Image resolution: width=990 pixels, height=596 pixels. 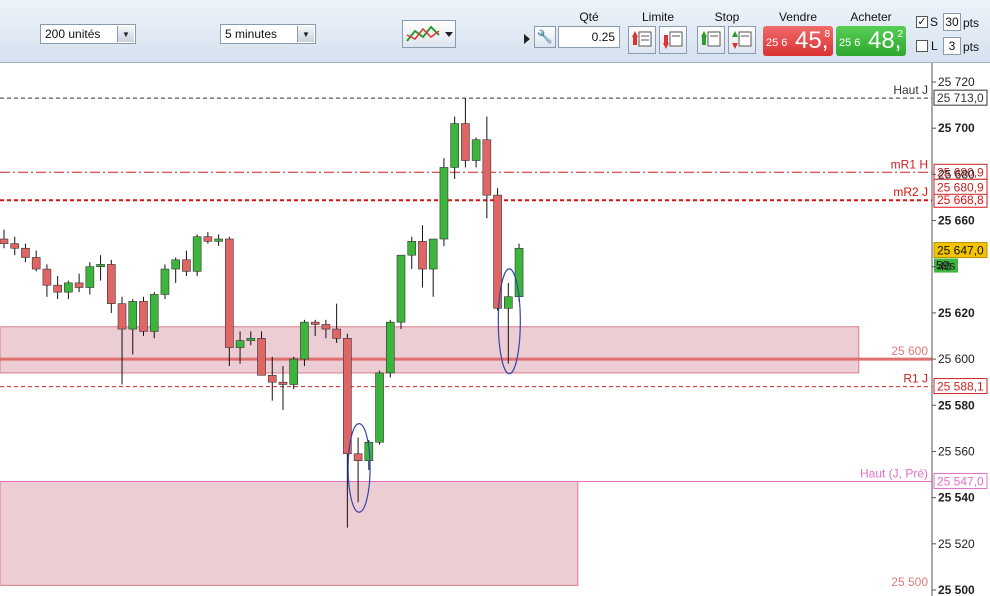 I want to click on buy-price-prefix: 25 6, so click(x=850, y=43).